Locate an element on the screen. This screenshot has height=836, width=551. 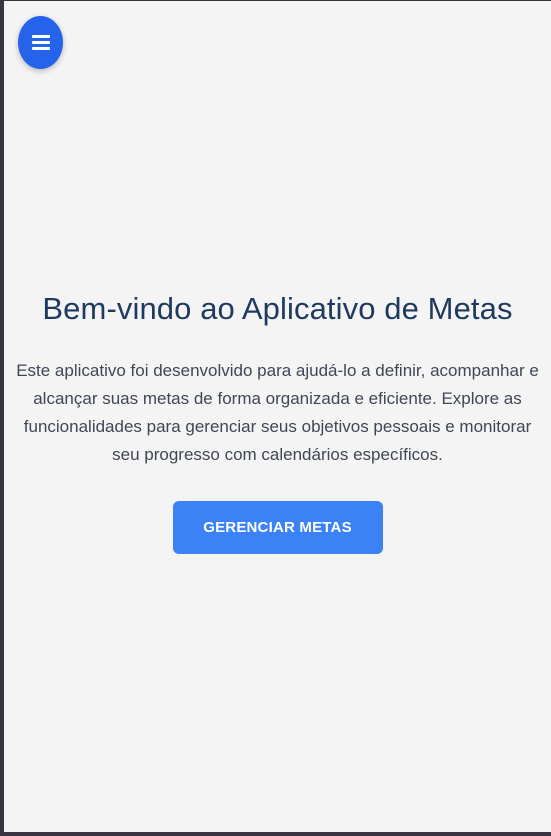
page-title: Bem-vindo ao Aplicativo de Metas is located at coordinates (277, 308).